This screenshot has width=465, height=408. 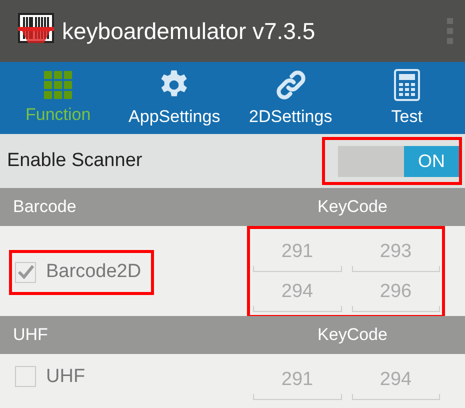 I want to click on checkbox-label: Barcode2D, so click(x=94, y=272).